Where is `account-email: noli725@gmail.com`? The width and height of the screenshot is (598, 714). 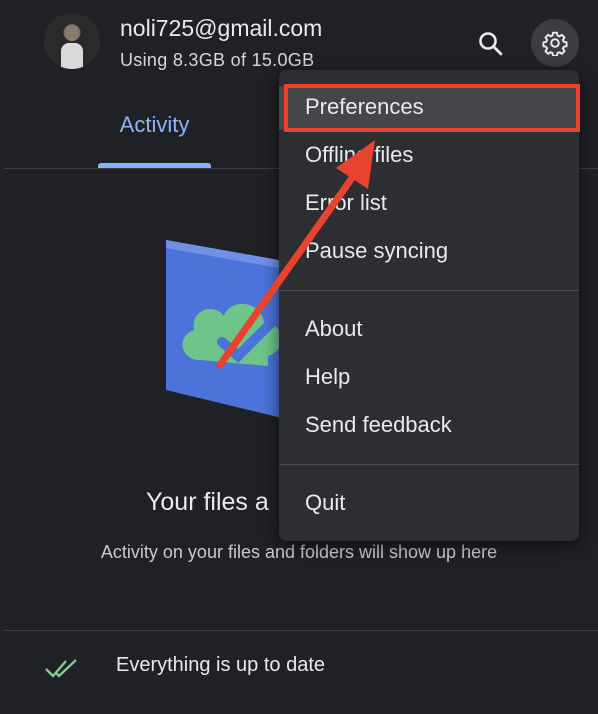
account-email: noli725@gmail.com is located at coordinates (221, 28).